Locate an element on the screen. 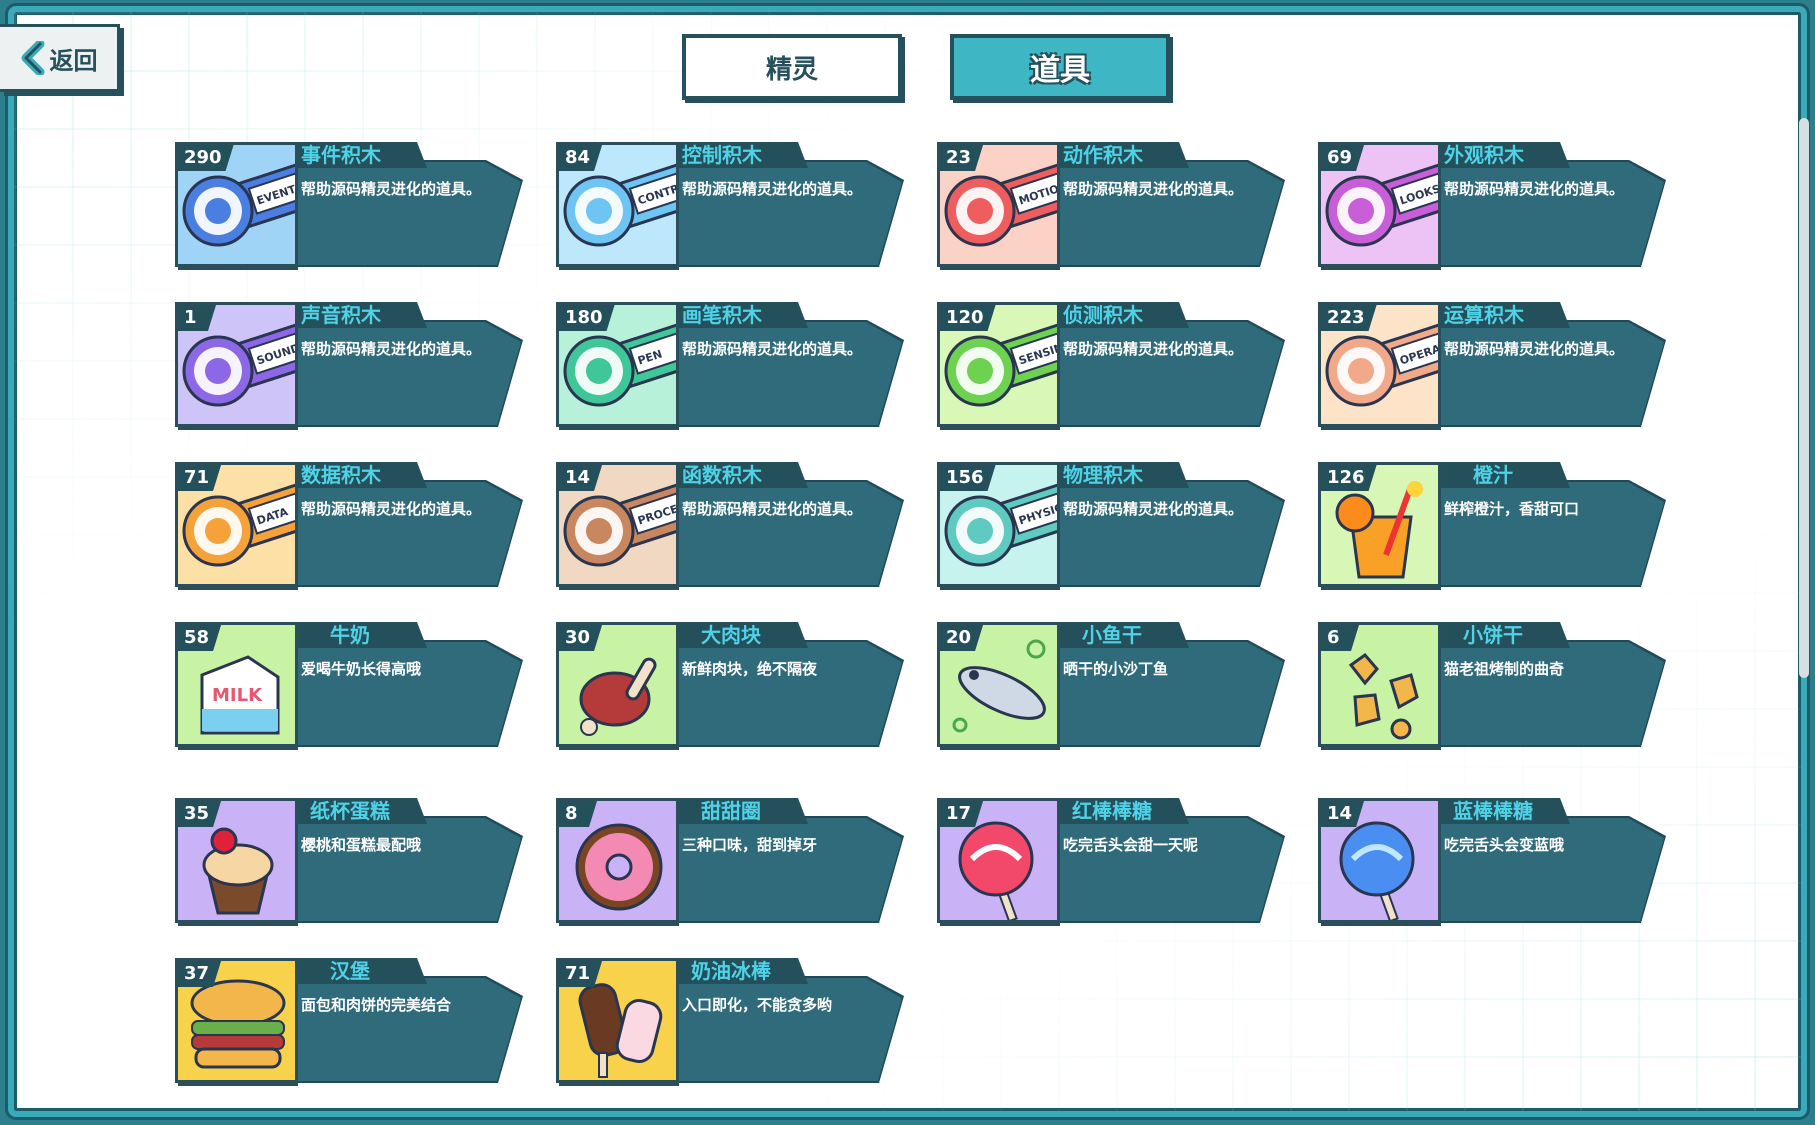 This screenshot has width=1815, height=1125. item-icon-box: MOTION 23 is located at coordinates (997, 204).